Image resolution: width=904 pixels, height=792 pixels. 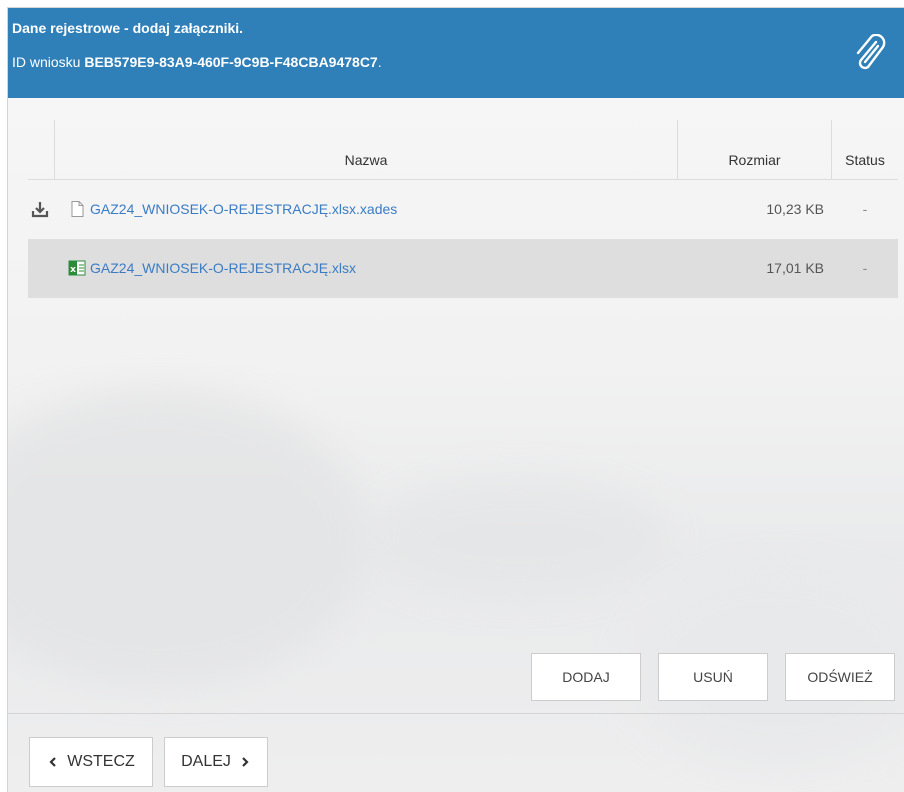 What do you see at coordinates (379, 62) in the screenshot?
I see `request-id-suffix: .` at bounding box center [379, 62].